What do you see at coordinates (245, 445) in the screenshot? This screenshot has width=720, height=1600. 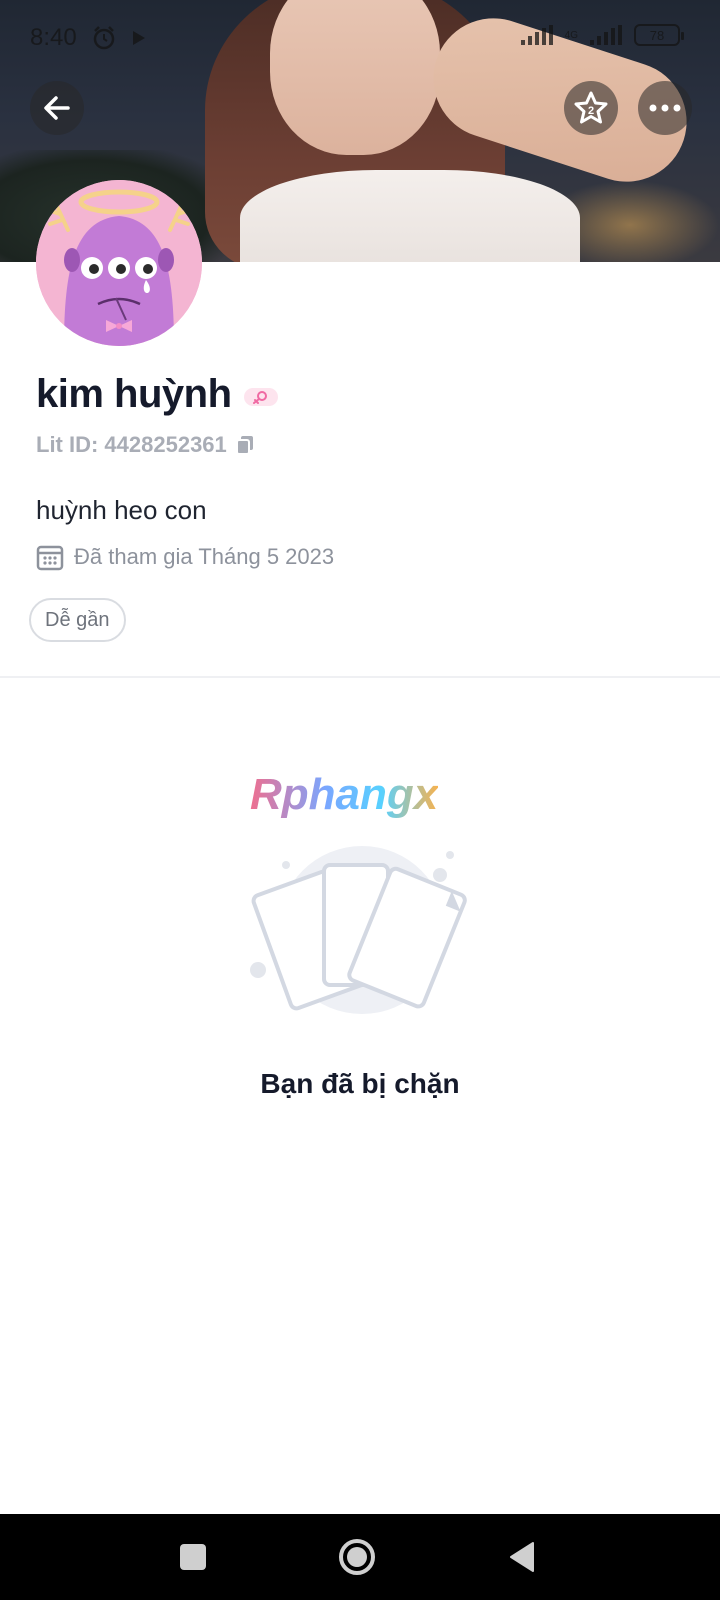 I see `copy-icon` at bounding box center [245, 445].